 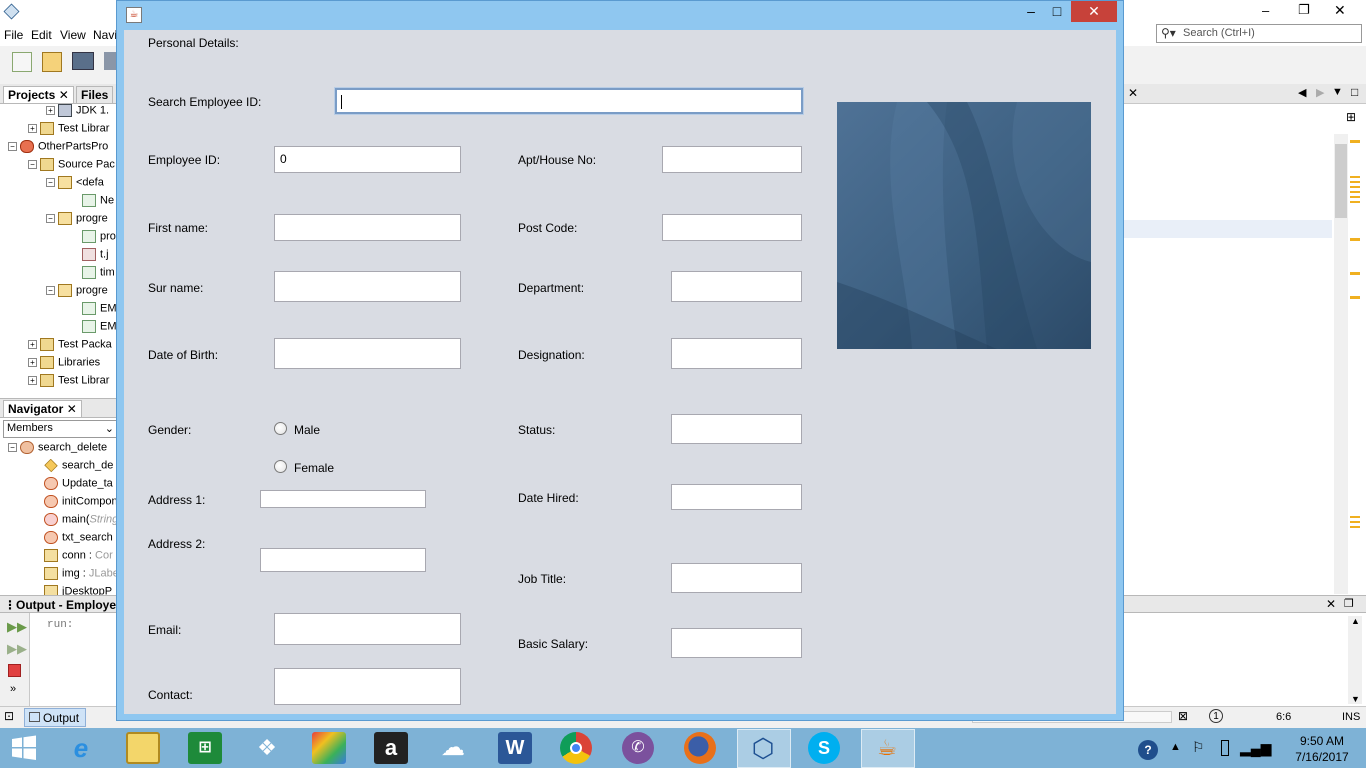 I want to click on date-hired-field, so click(x=736, y=497).